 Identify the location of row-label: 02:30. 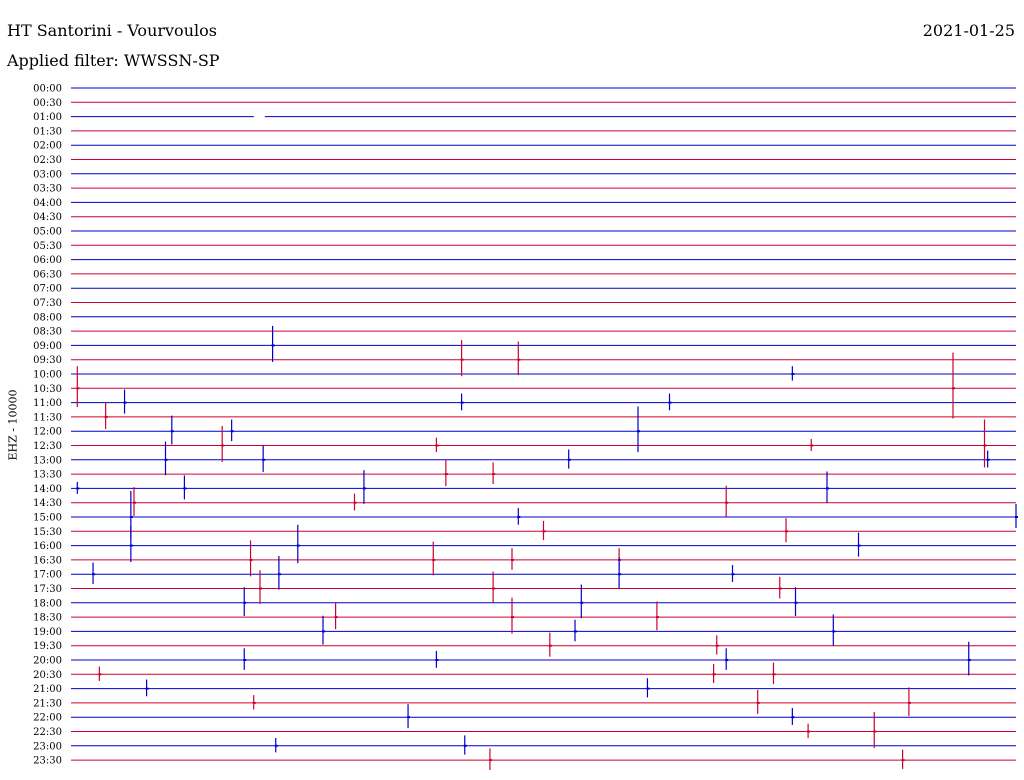
(47, 160).